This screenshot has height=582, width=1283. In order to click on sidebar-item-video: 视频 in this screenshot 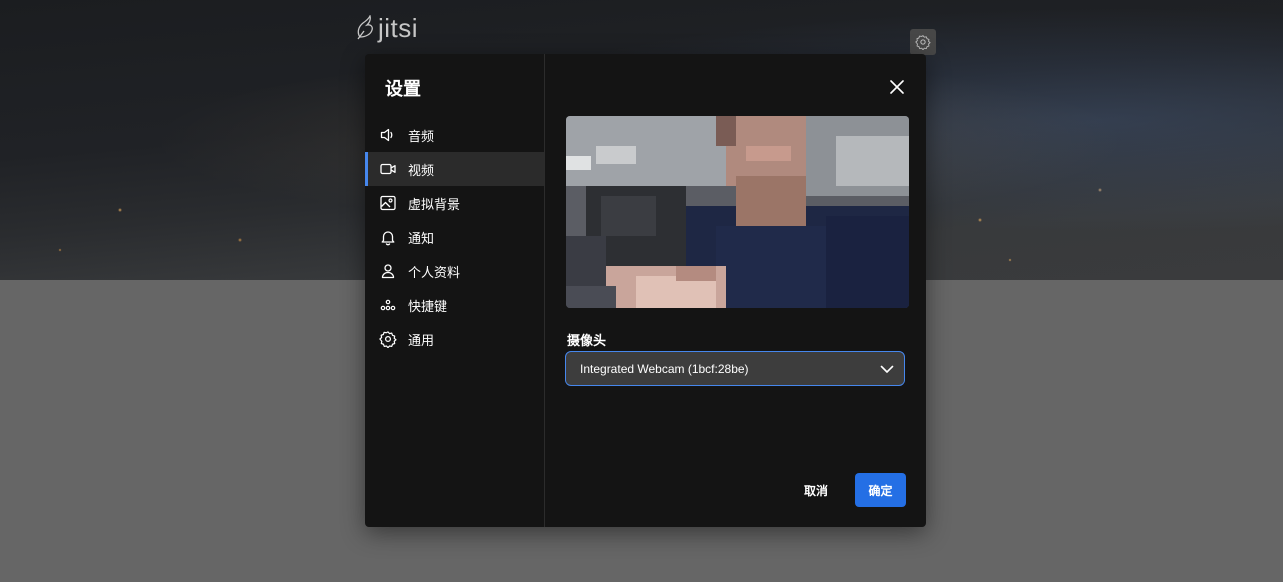, I will do `click(454, 169)`.